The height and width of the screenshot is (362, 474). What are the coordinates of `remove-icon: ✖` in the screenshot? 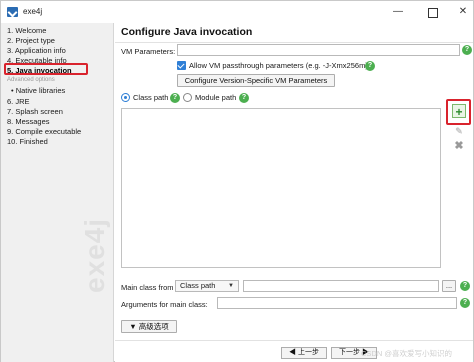 It's located at (459, 146).